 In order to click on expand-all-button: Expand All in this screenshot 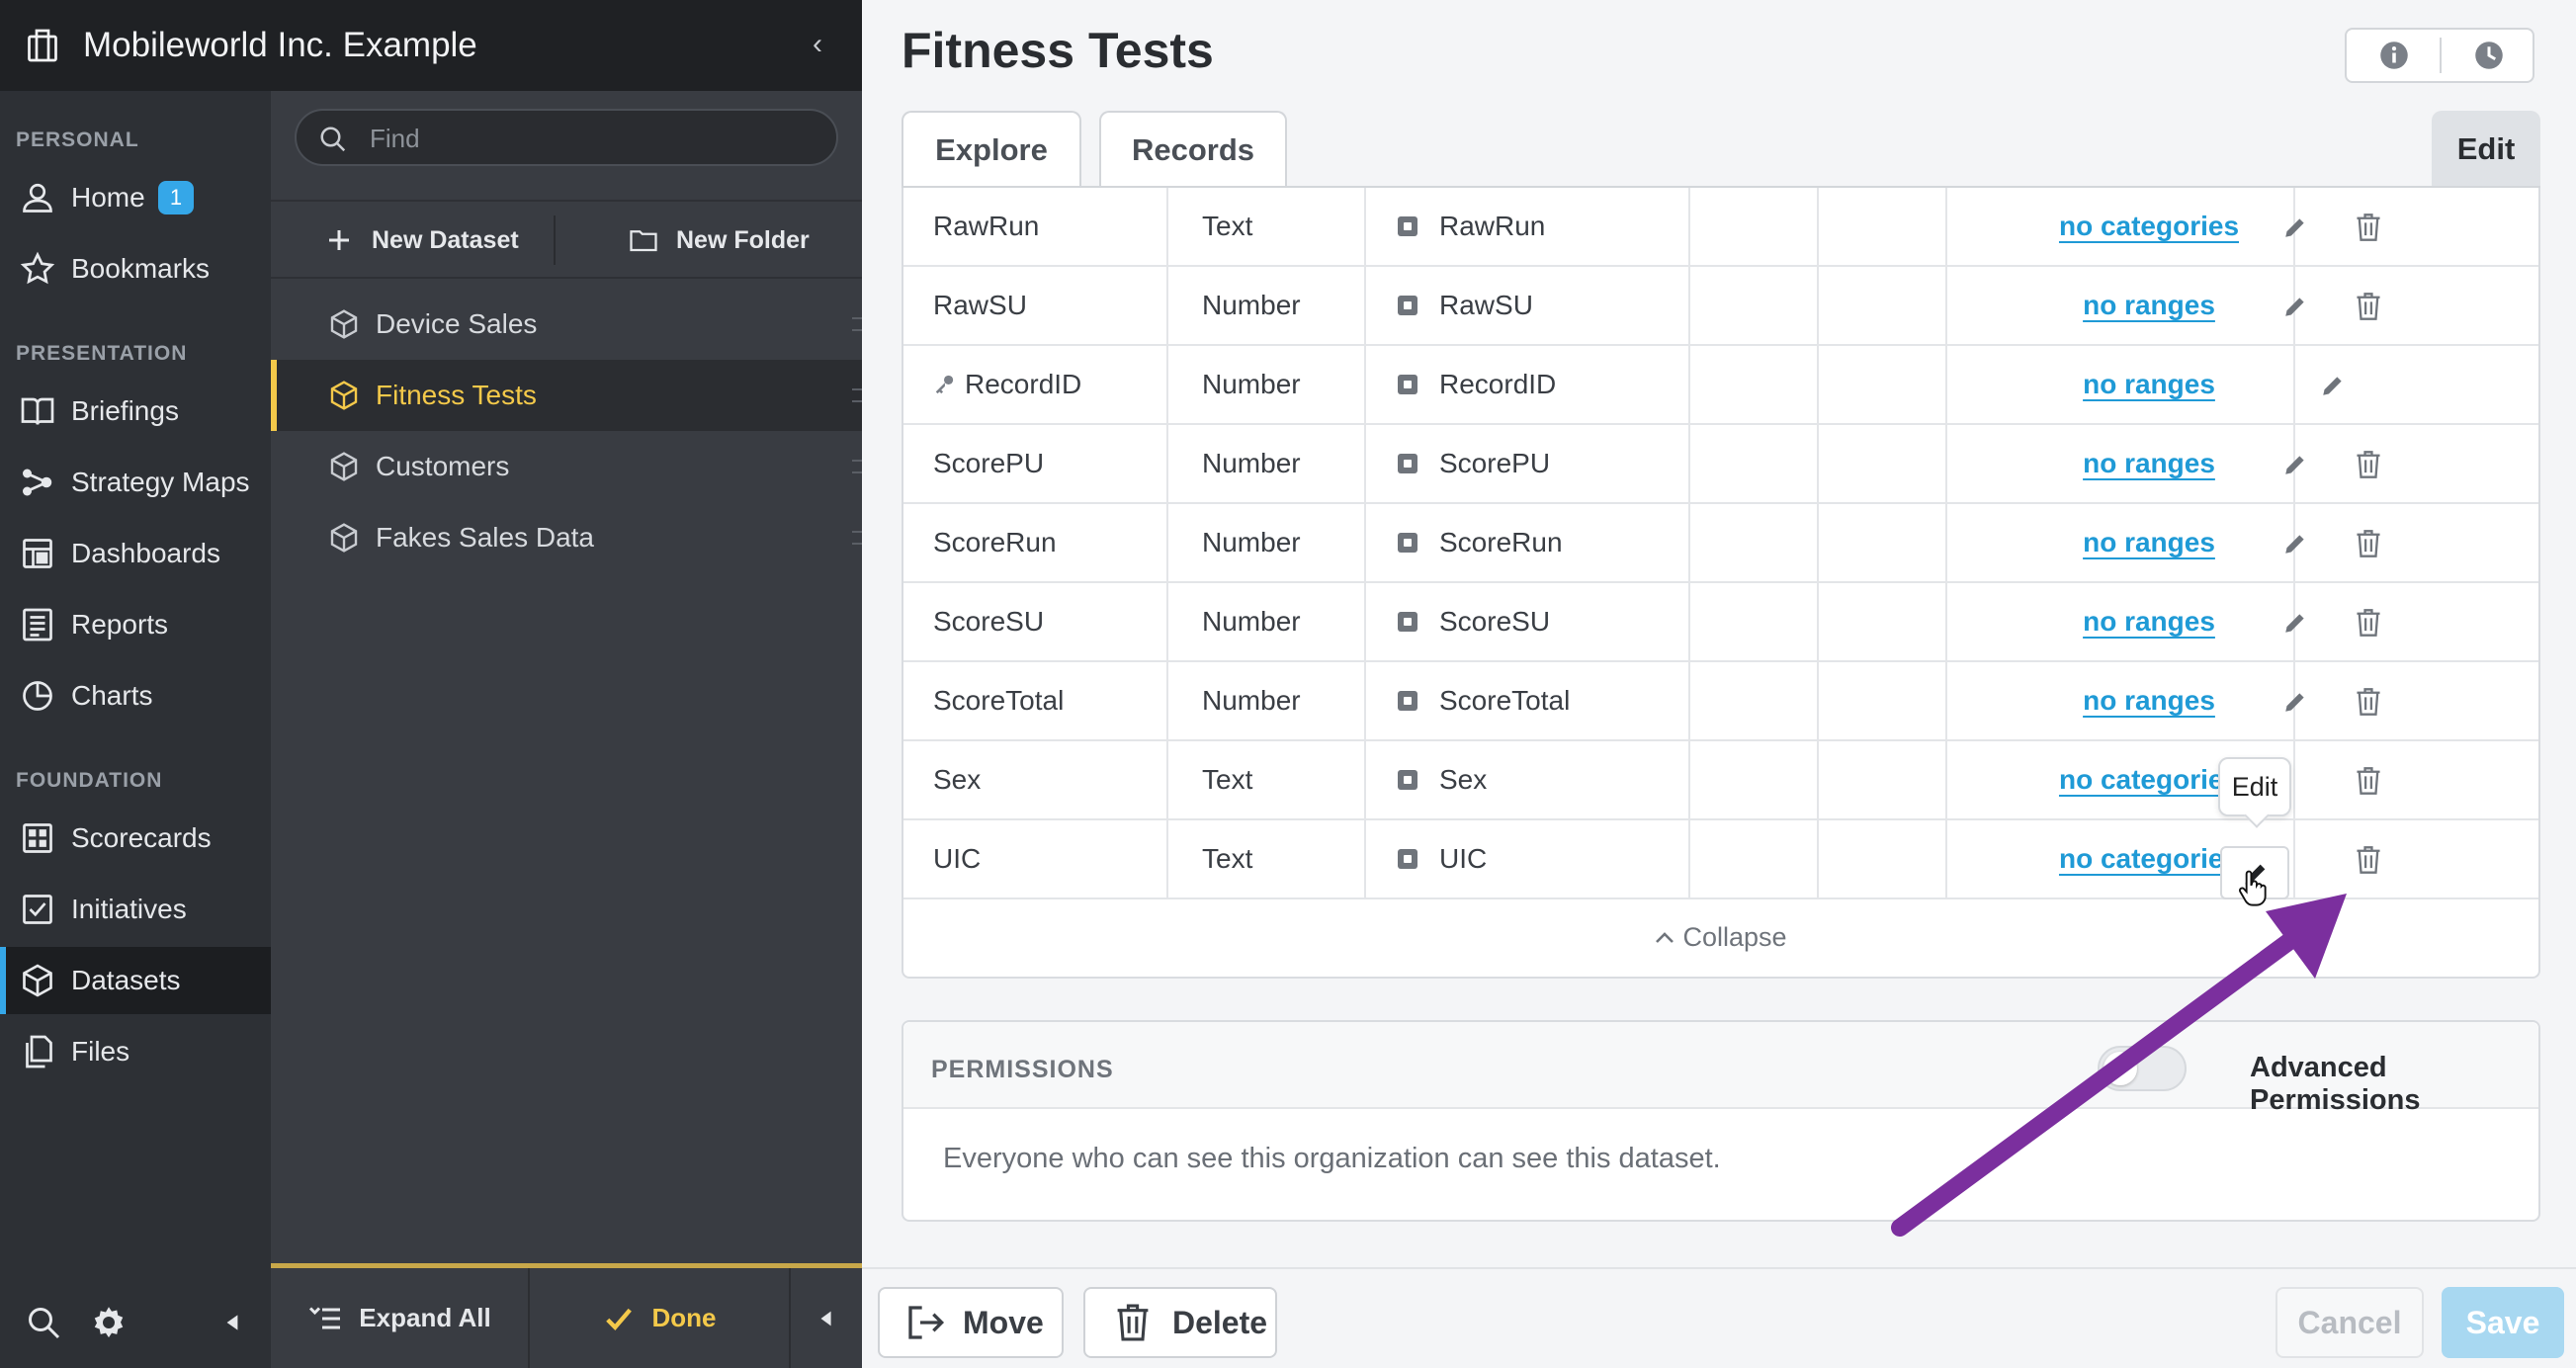, I will do `click(399, 1318)`.